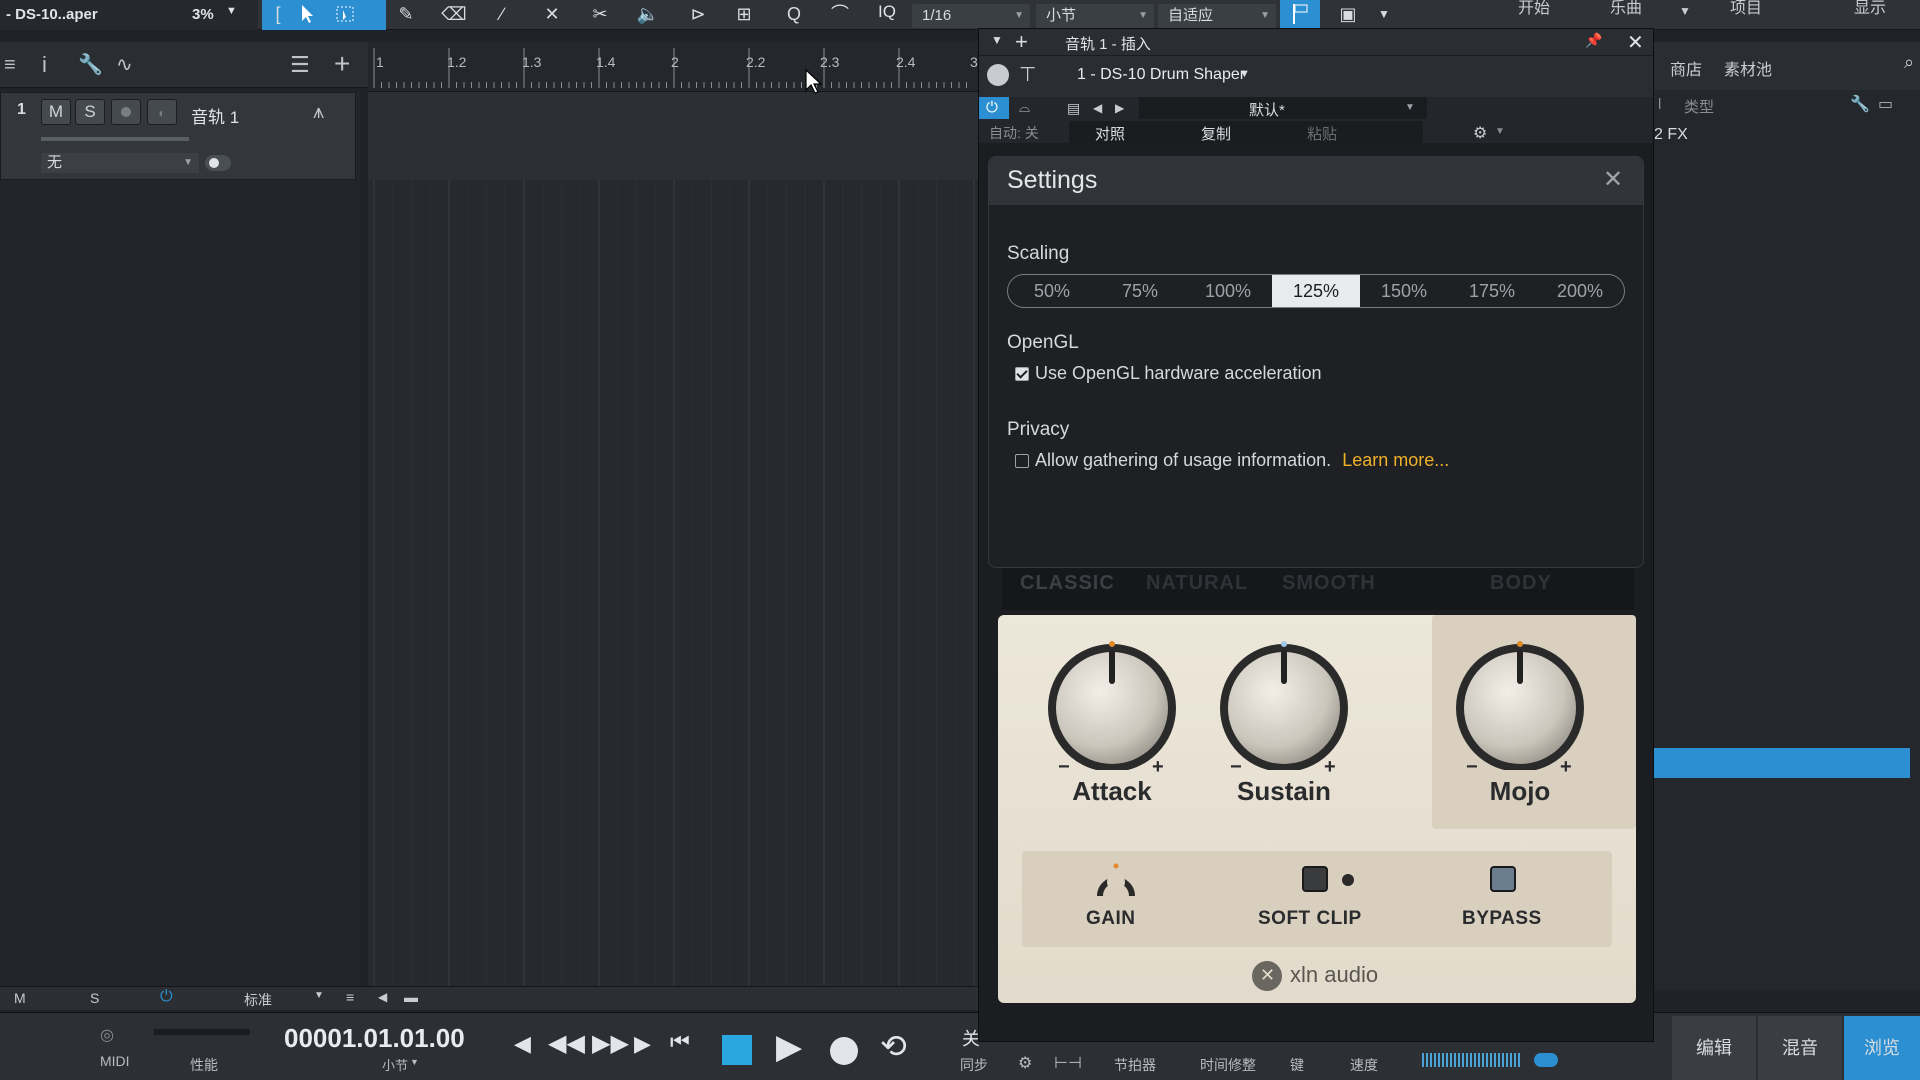 Image resolution: width=1920 pixels, height=1080 pixels. What do you see at coordinates (1546, 1060) in the screenshot?
I see `master-toggle` at bounding box center [1546, 1060].